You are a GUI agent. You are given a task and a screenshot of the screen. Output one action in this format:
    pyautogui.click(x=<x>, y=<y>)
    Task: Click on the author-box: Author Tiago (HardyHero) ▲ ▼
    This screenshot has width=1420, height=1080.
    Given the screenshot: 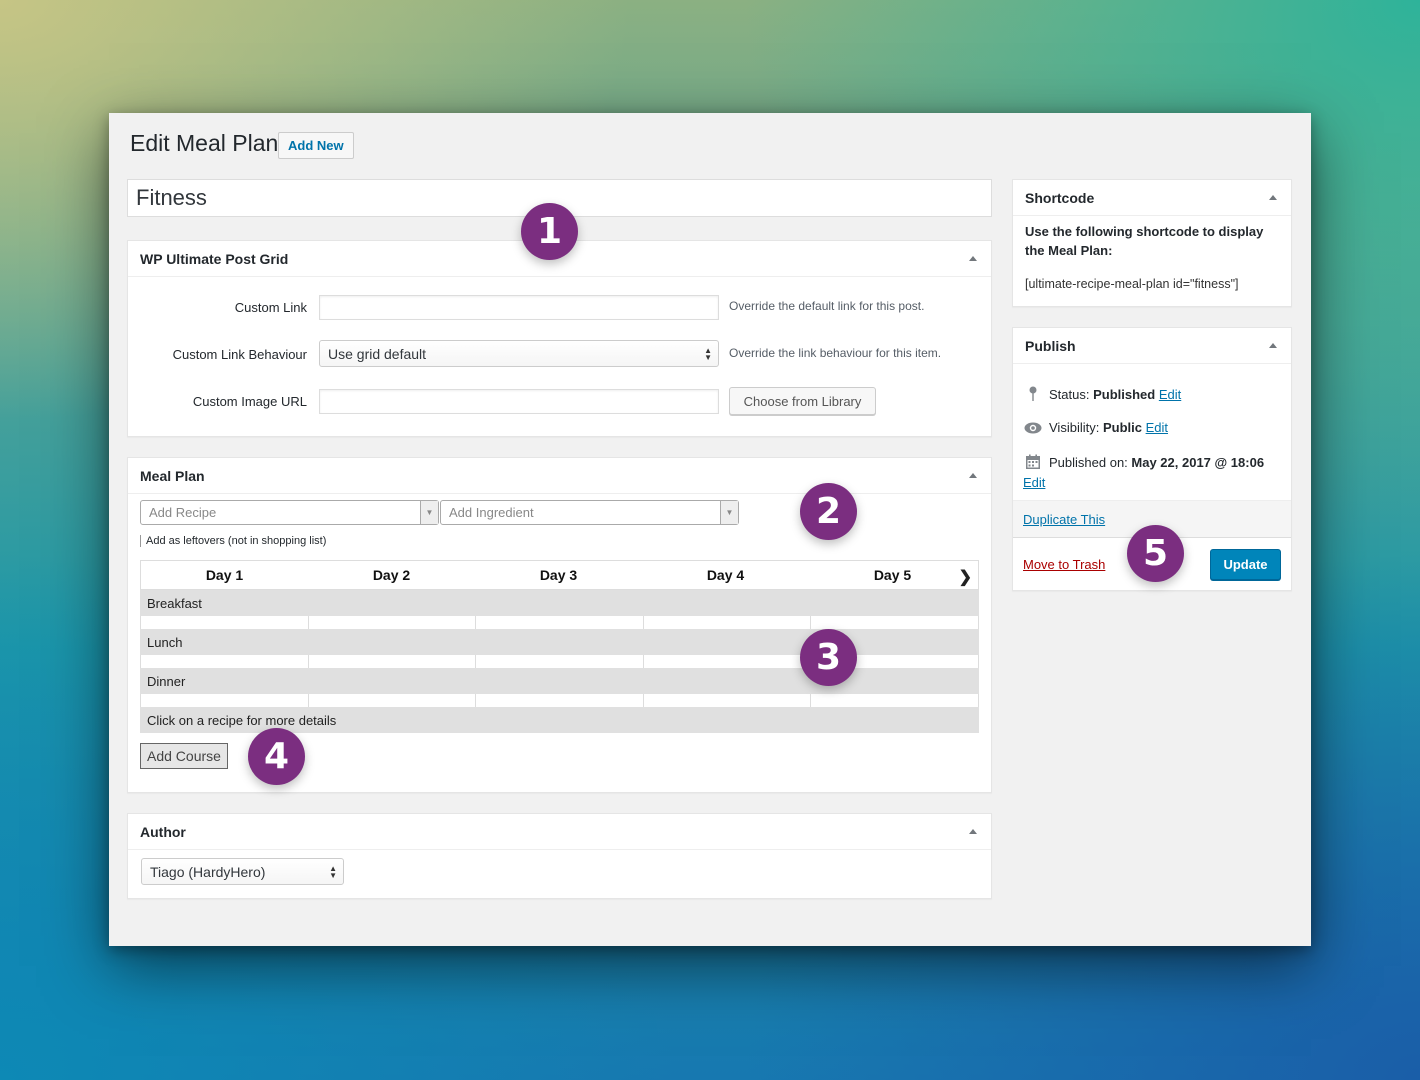 What is the action you would take?
    pyautogui.click(x=559, y=856)
    